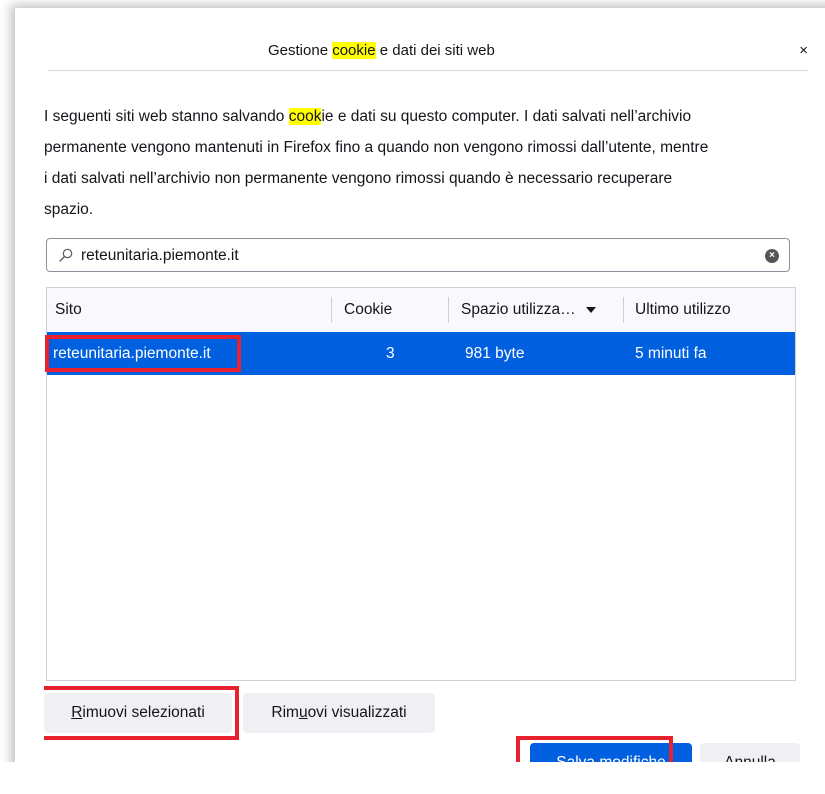 The width and height of the screenshot is (825, 794). Describe the element at coordinates (671, 353) in the screenshot. I see `cell-last-used: 5 minuti fa` at that location.